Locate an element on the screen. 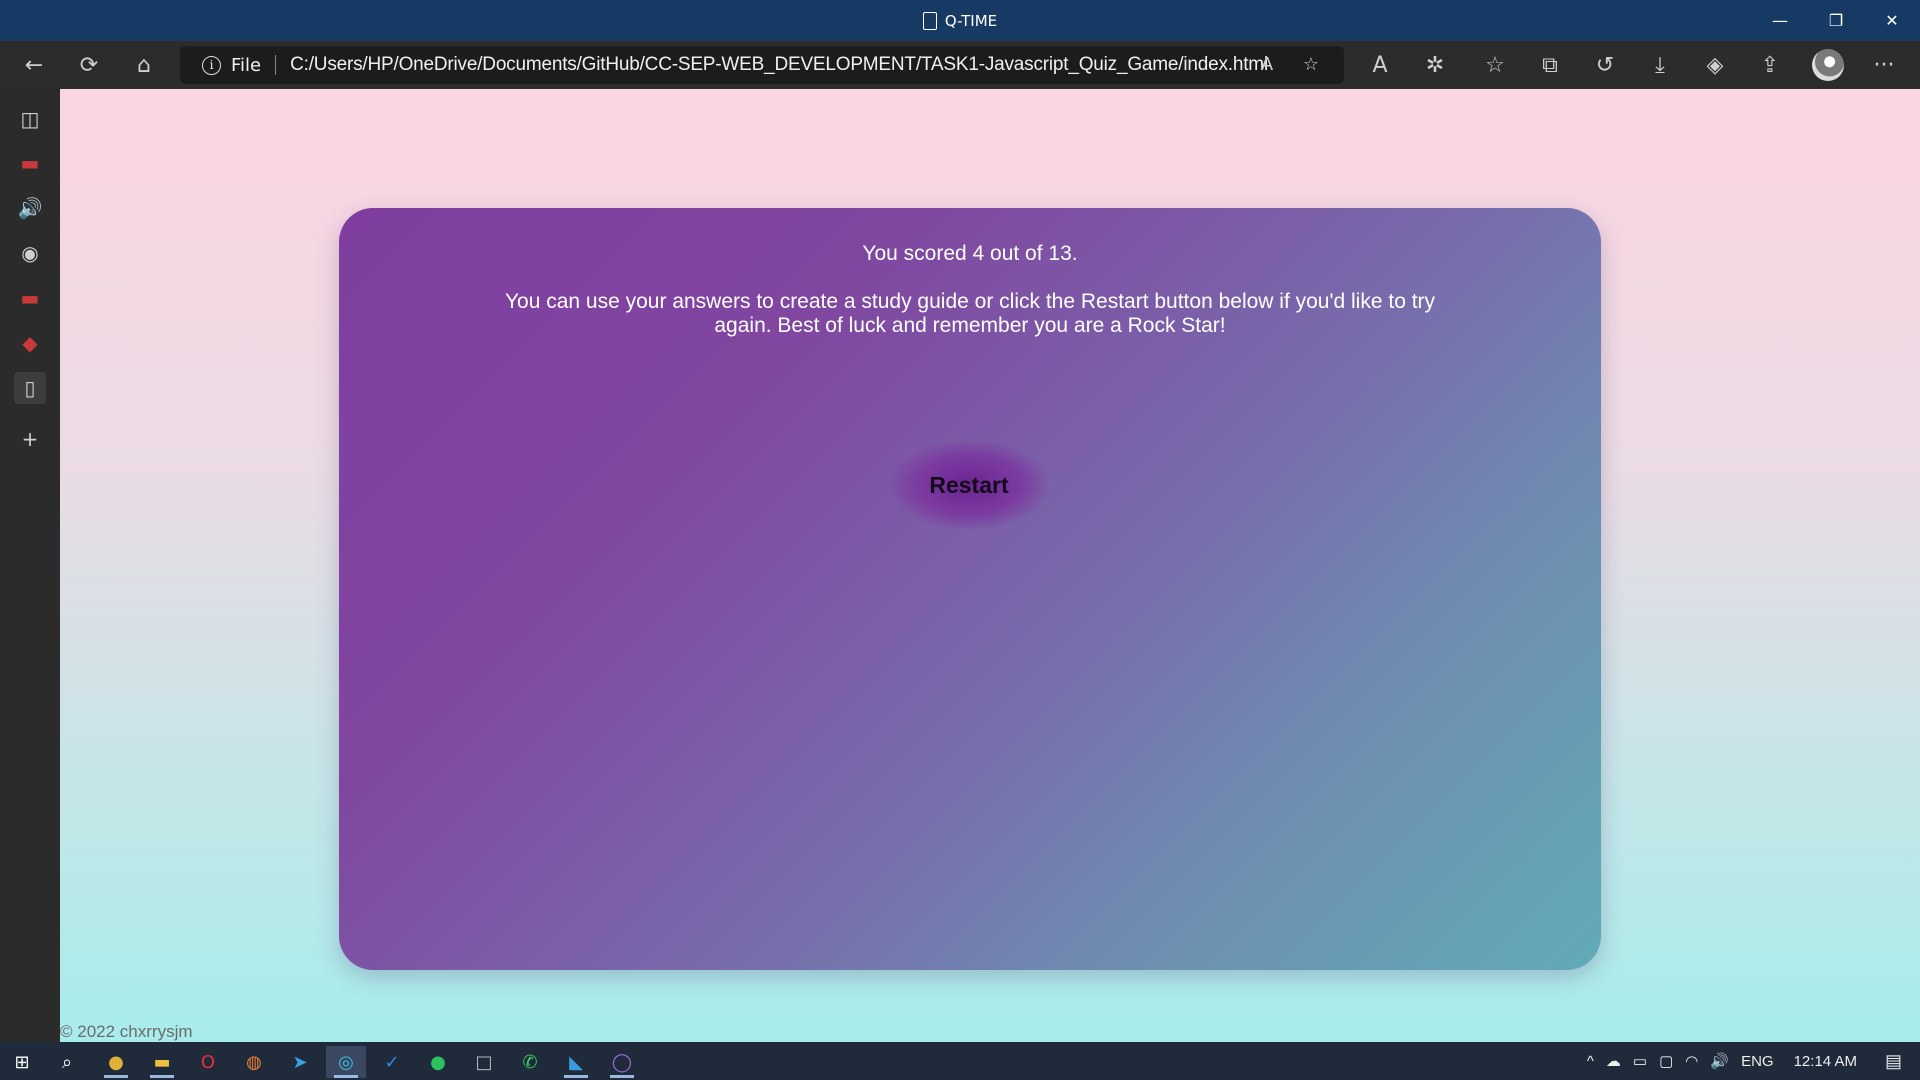  firefox-app-icon: ◍ is located at coordinates (254, 1062).